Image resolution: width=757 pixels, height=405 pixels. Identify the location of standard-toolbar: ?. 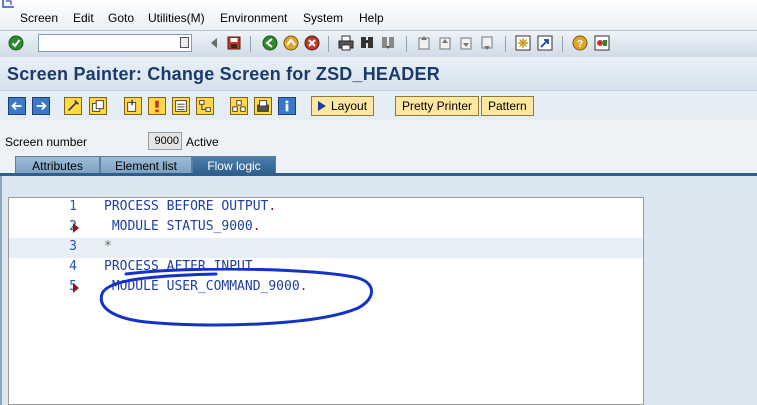
(378, 44).